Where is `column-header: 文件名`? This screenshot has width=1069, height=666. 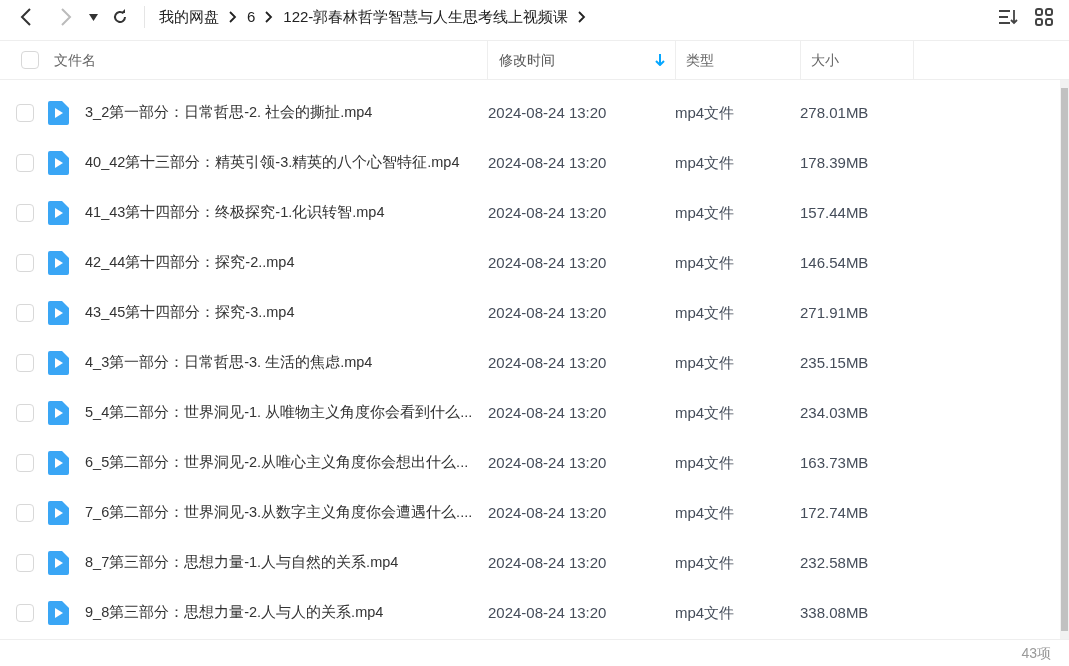 column-header: 文件名 is located at coordinates (75, 60).